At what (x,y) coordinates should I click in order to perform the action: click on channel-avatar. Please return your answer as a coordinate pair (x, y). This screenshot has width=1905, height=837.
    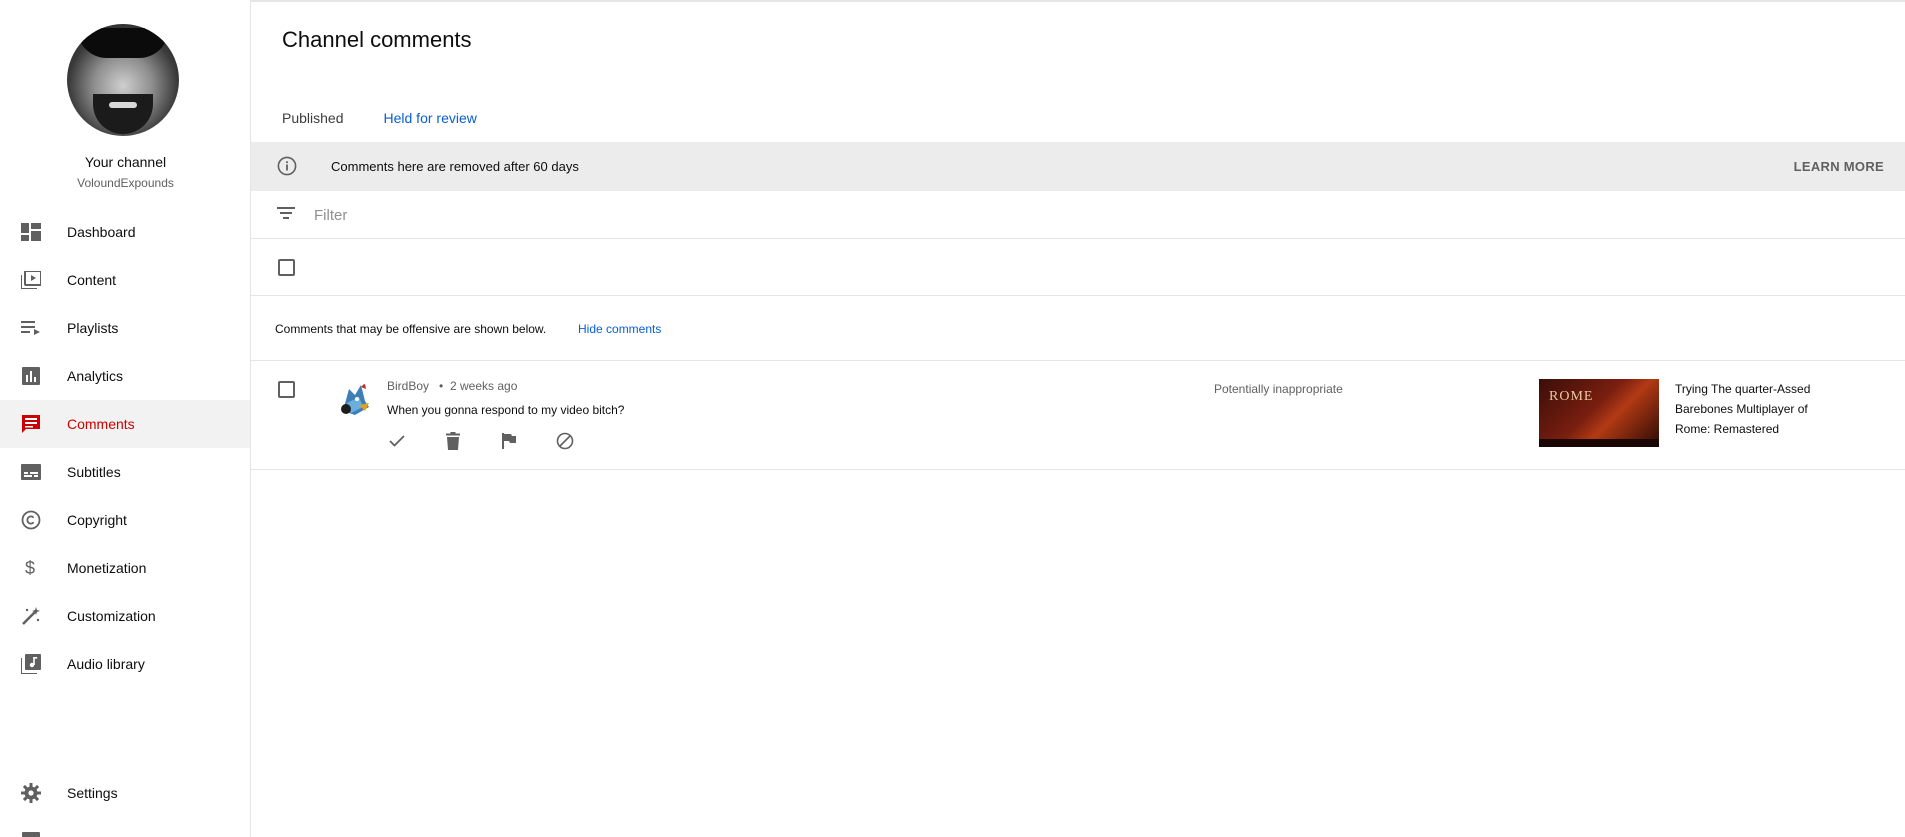
    Looking at the image, I should click on (123, 80).